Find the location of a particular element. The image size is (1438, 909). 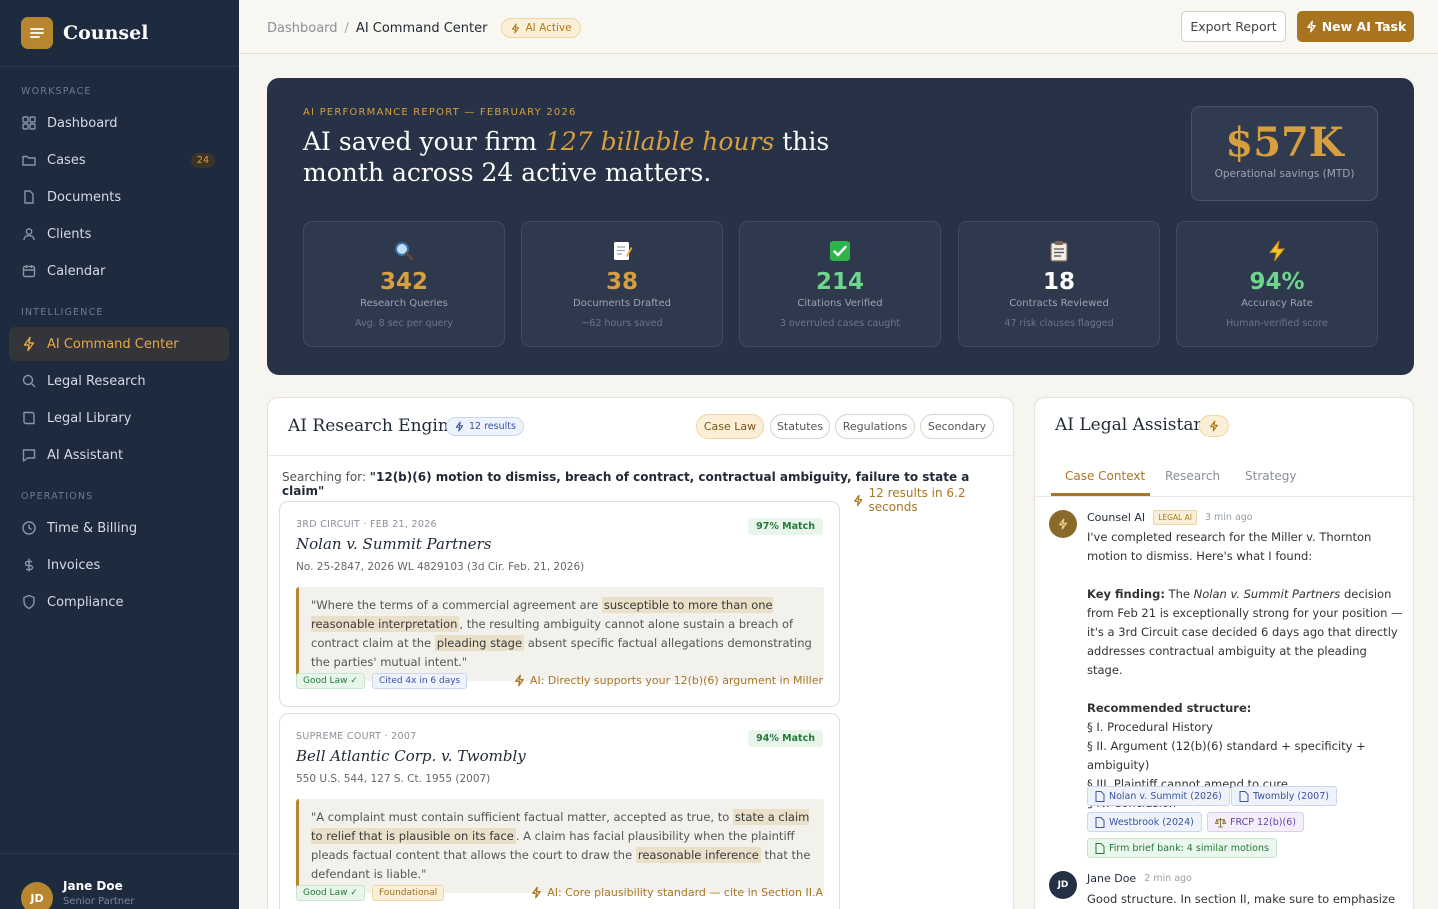

stat-value: 342 is located at coordinates (403, 282).